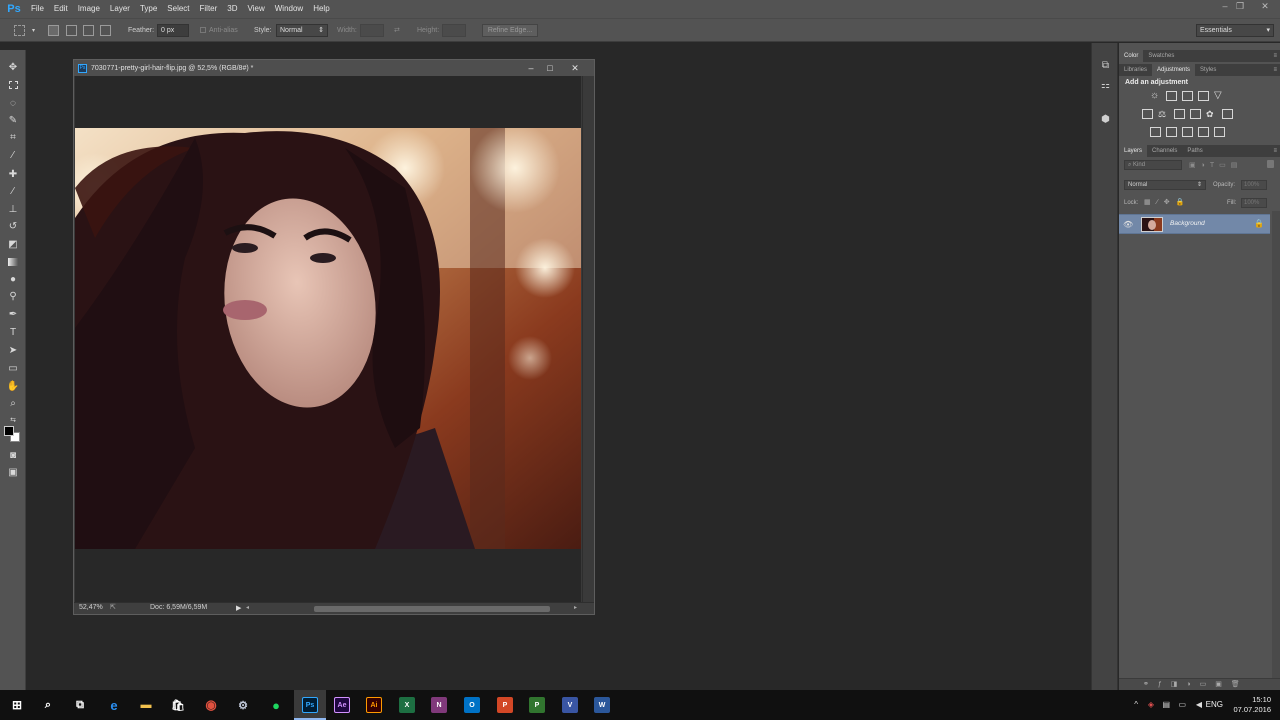 Image resolution: width=1280 pixels, height=720 pixels. I want to click on vibrance-icon: ▽, so click(1219, 96).